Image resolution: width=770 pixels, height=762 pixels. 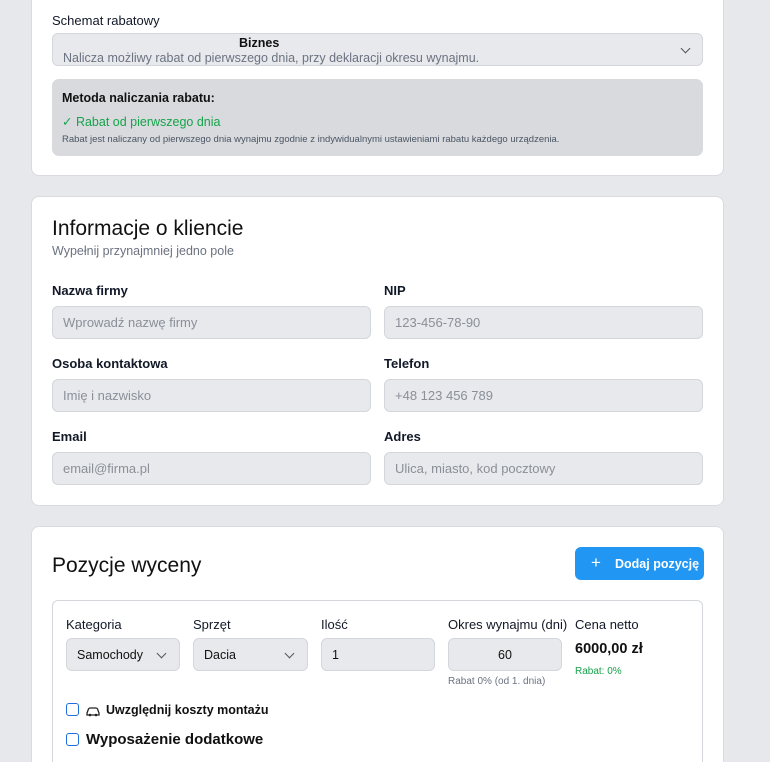 What do you see at coordinates (334, 624) in the screenshot?
I see `quantity-label: Ilość` at bounding box center [334, 624].